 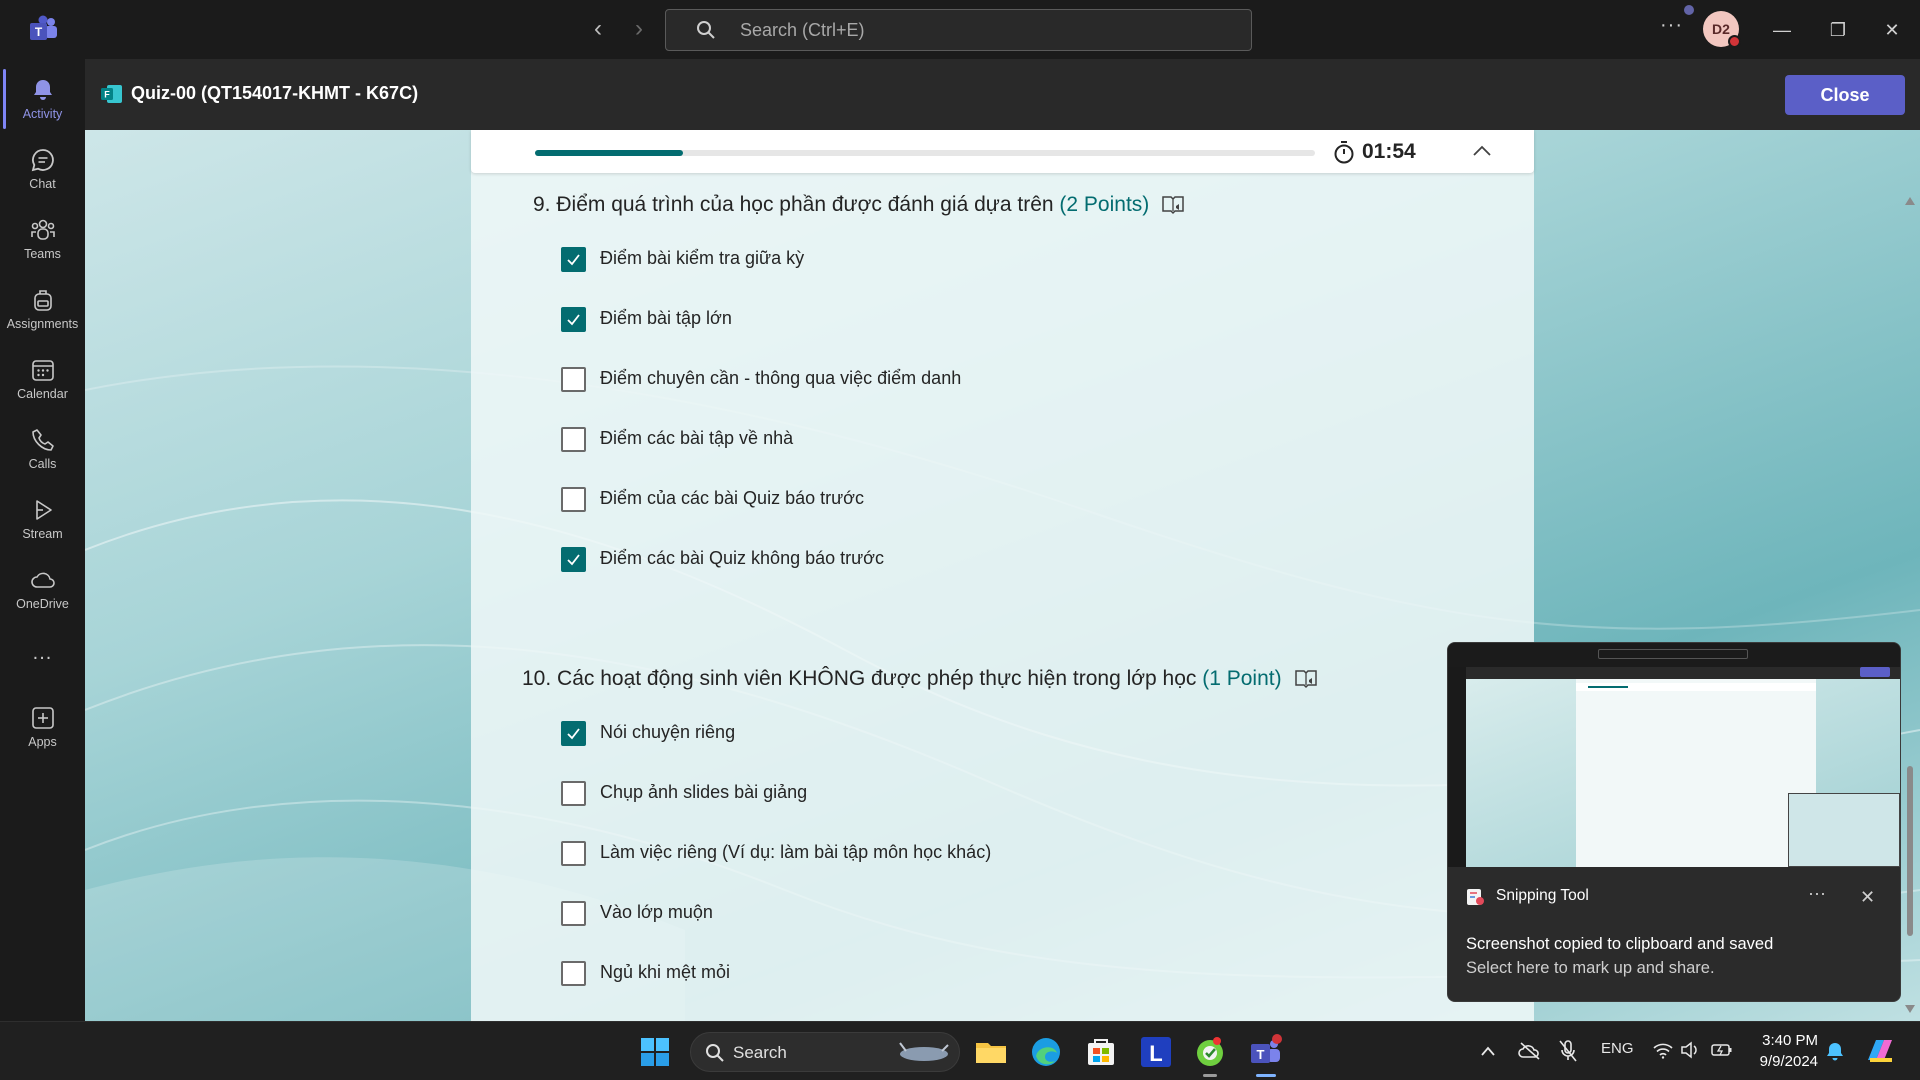 I want to click on search-box, so click(x=958, y=30).